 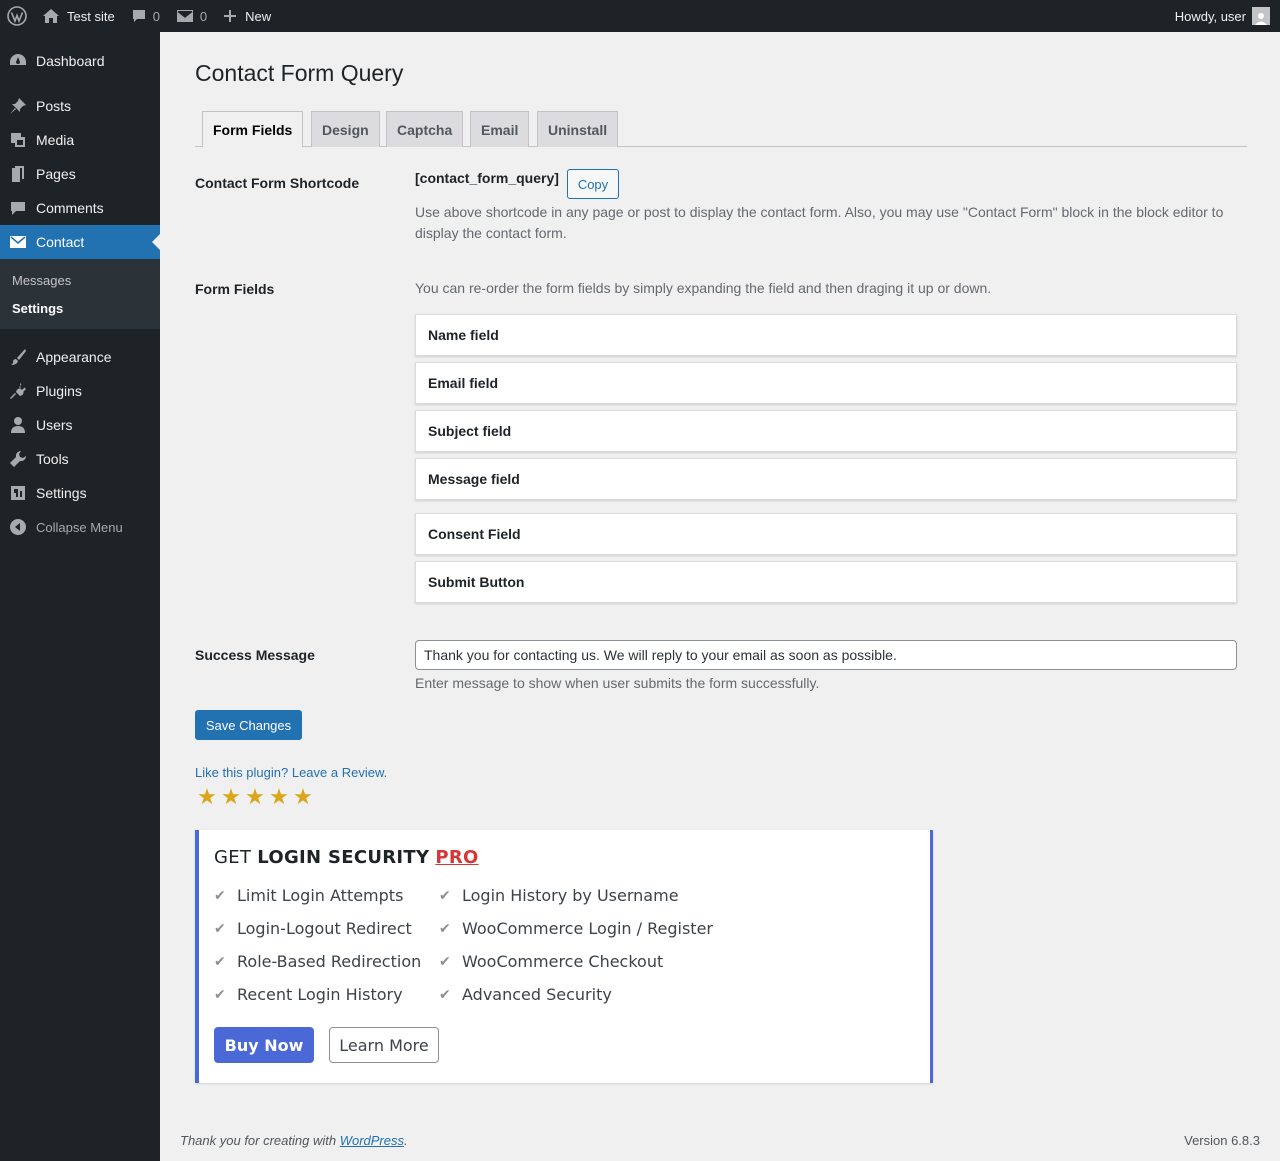 I want to click on buy-now-button: Buy Now, so click(x=264, y=1045).